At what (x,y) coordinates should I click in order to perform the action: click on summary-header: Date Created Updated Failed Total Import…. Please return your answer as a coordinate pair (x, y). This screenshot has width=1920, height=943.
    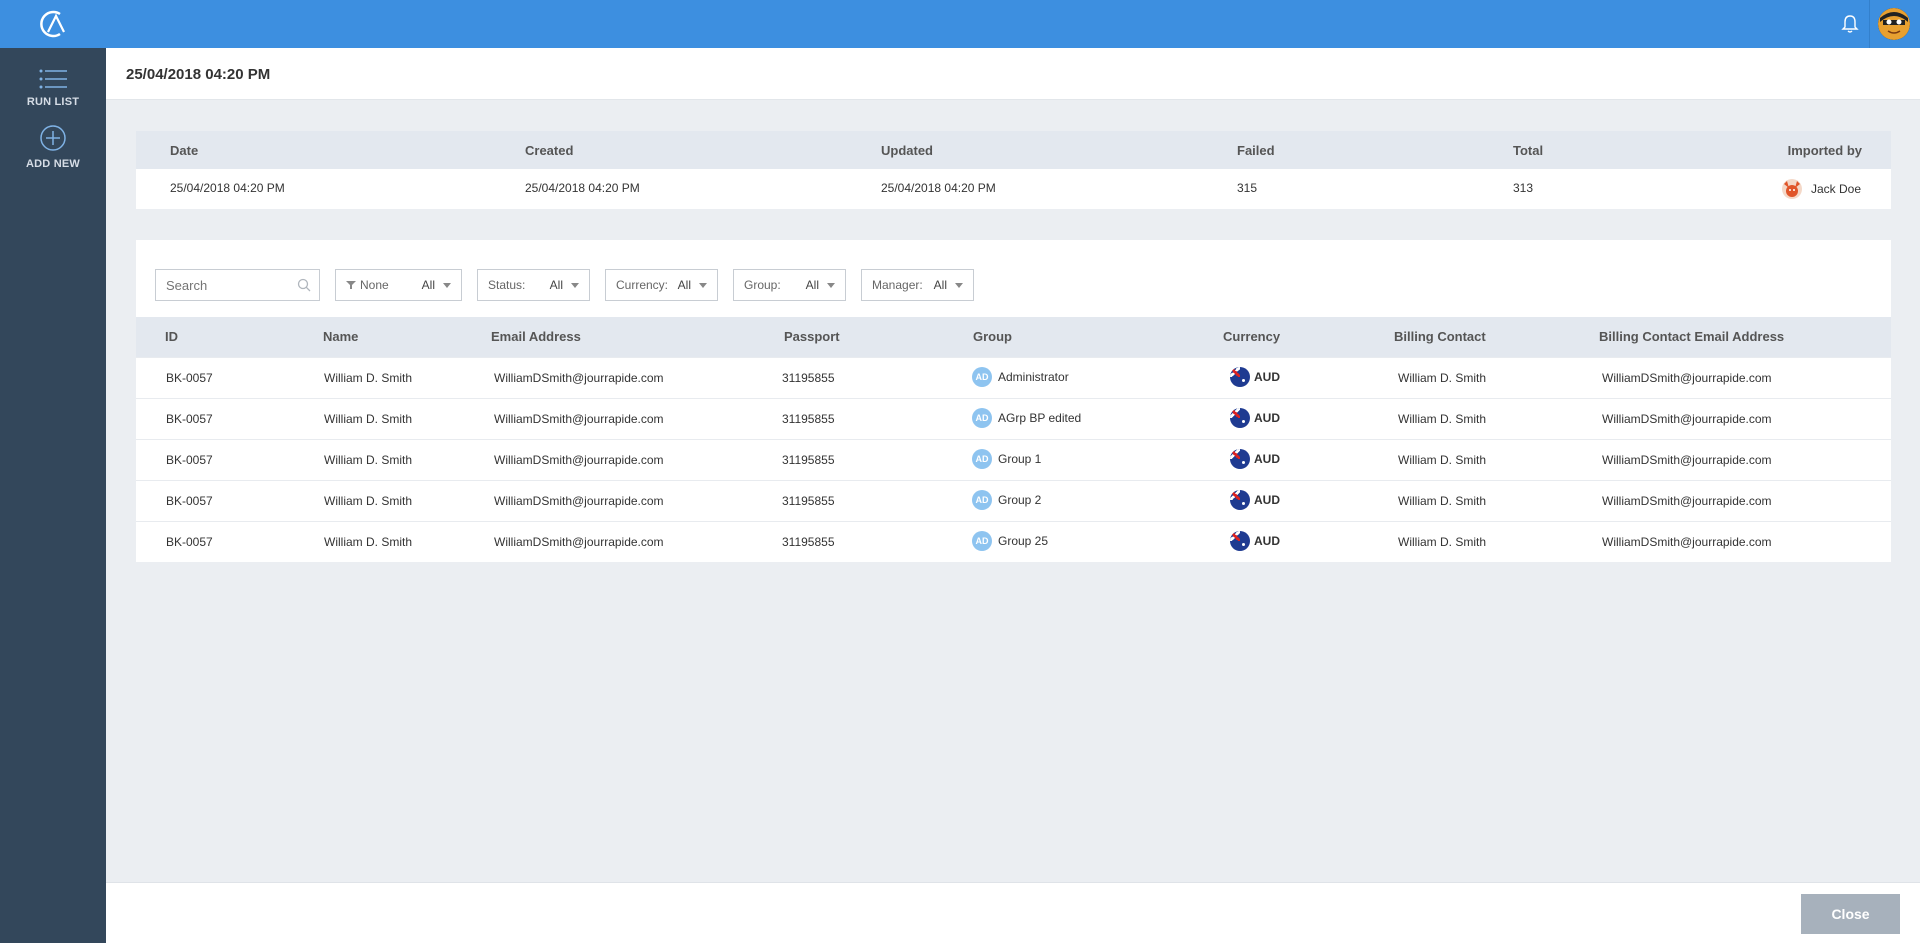
    Looking at the image, I should click on (1013, 150).